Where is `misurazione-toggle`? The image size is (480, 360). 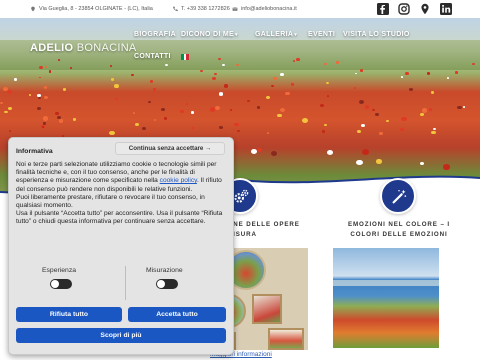 misurazione-toggle is located at coordinates (167, 284).